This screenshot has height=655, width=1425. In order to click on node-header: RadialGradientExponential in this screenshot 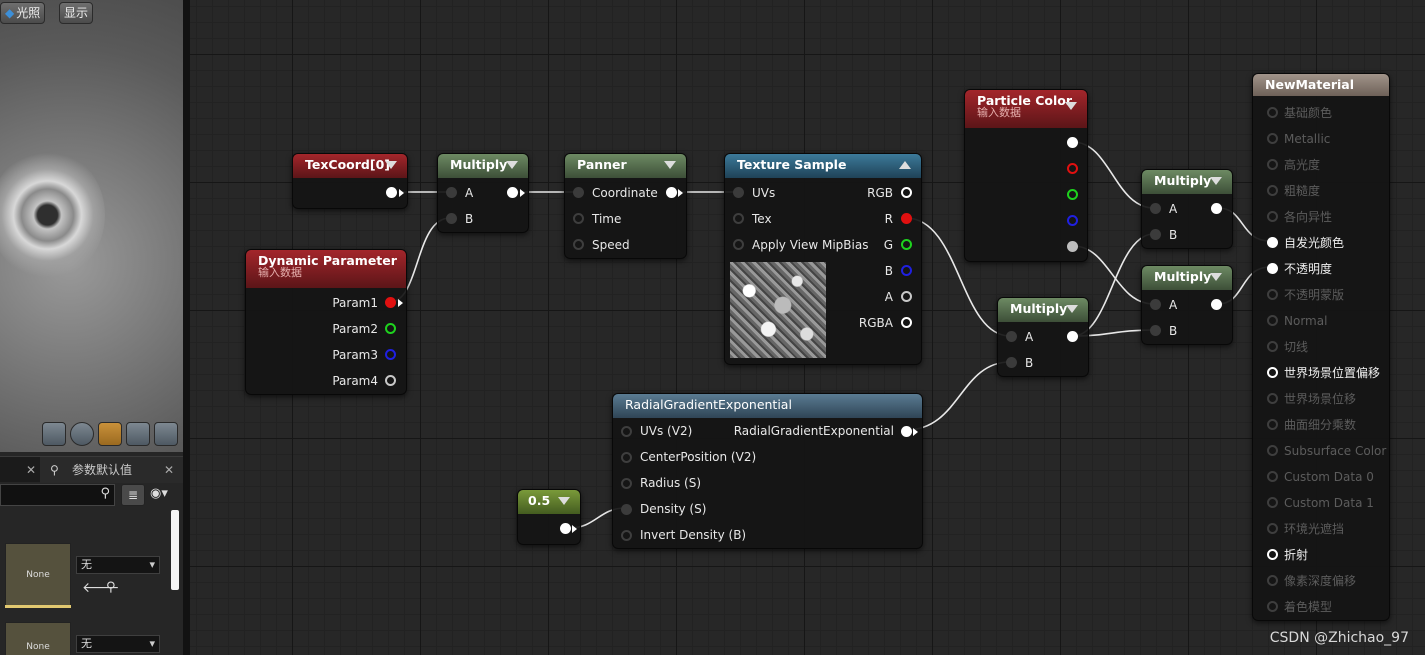, I will do `click(767, 406)`.